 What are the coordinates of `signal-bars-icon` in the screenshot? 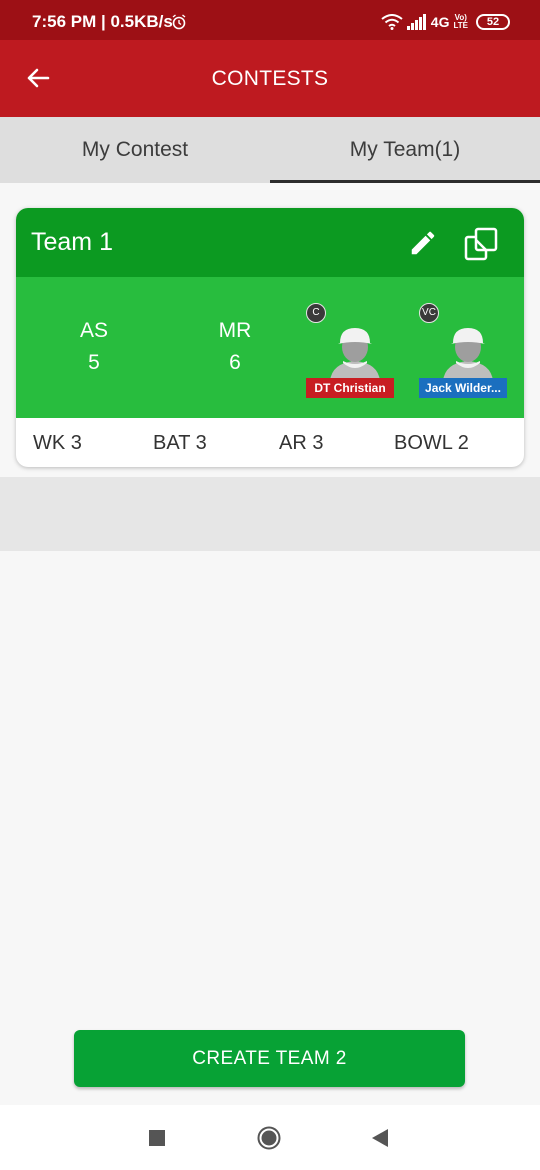 It's located at (416, 22).